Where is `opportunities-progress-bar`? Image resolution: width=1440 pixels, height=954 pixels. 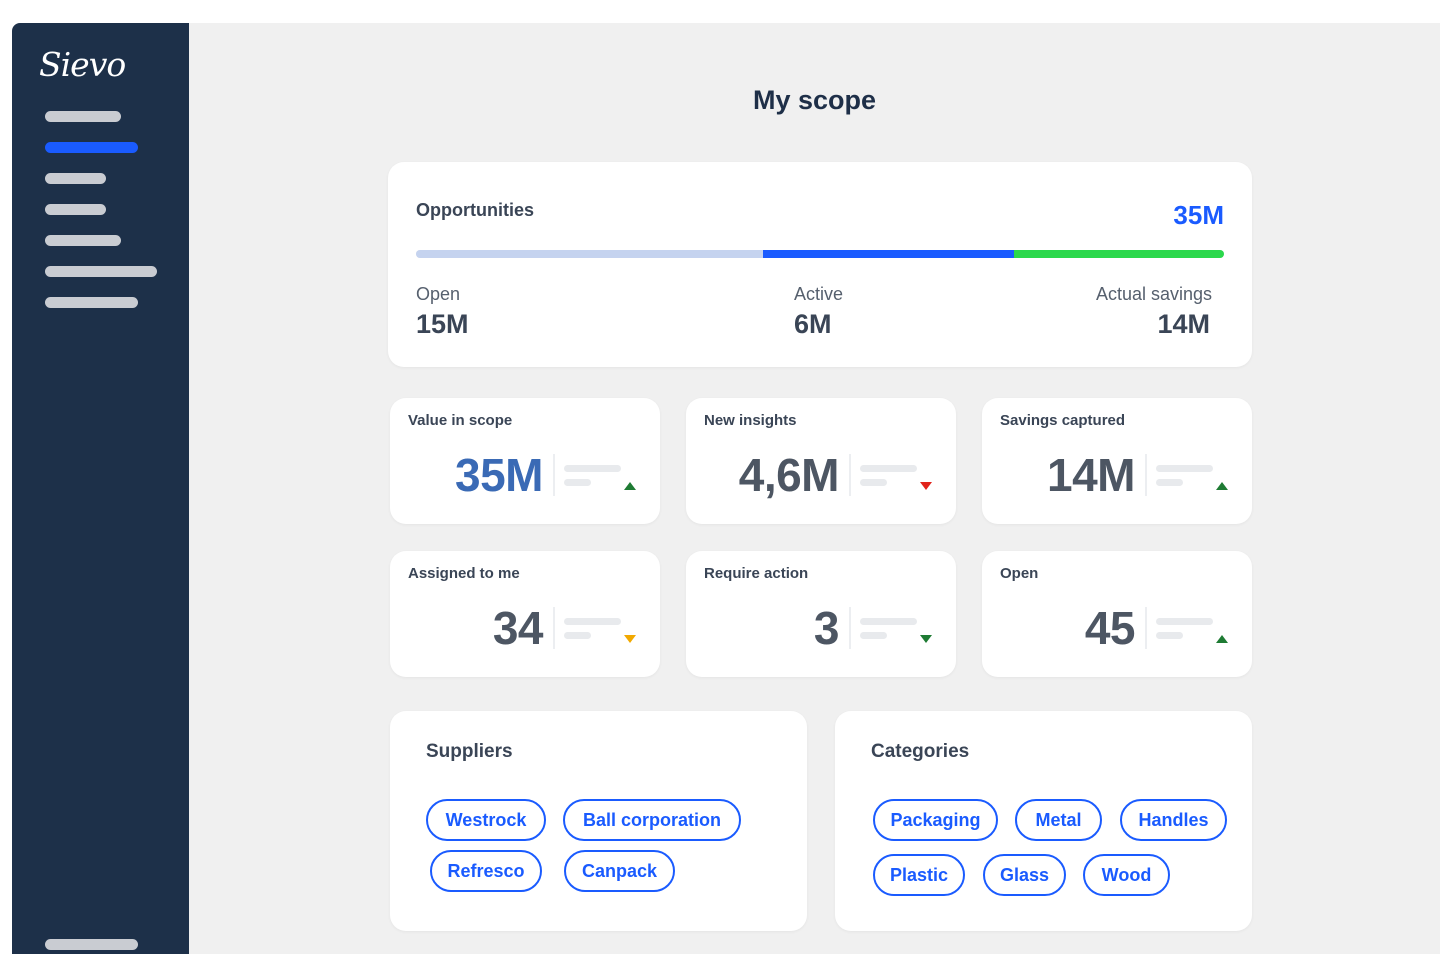
opportunities-progress-bar is located at coordinates (820, 254).